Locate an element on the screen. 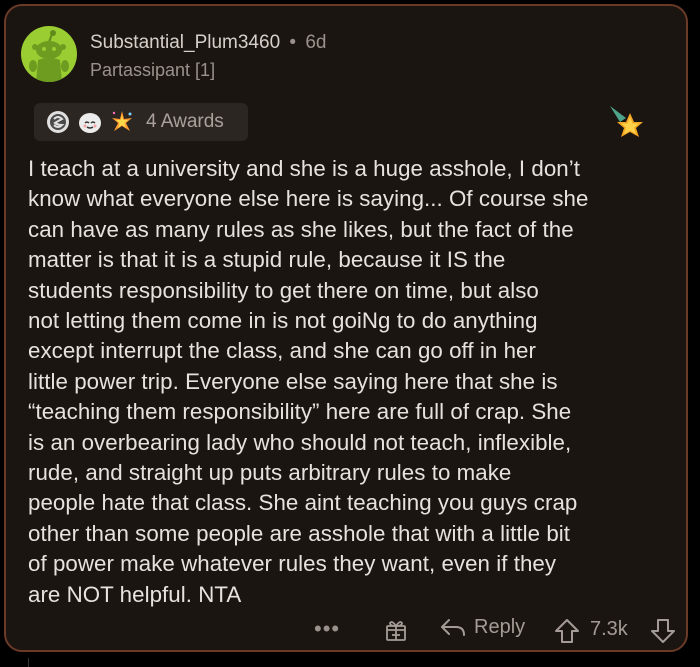 The image size is (700, 667). downvote-arrow-icon is located at coordinates (663, 631).